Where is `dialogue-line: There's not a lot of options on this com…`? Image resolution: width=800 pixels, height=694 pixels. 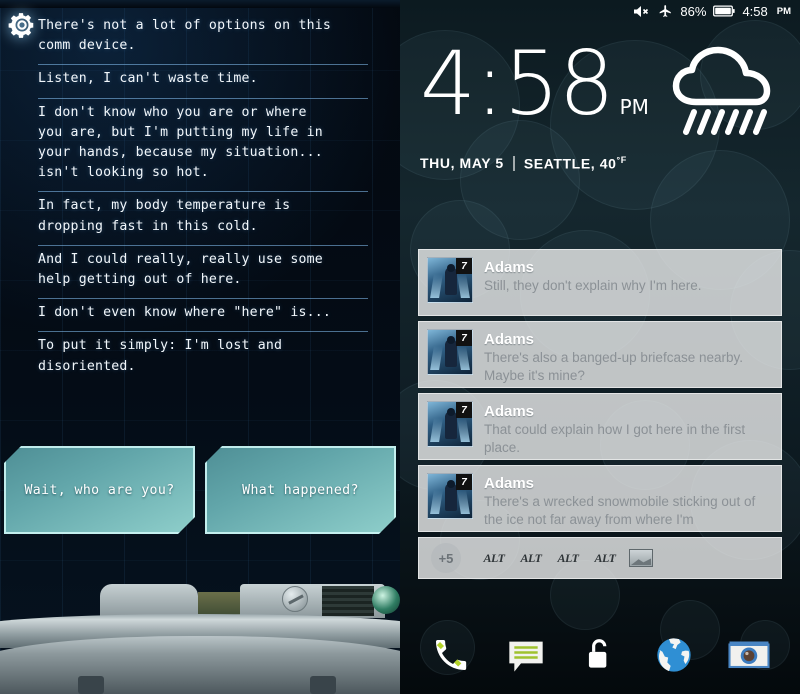 dialogue-line: There's not a lot of options on this com… is located at coordinates (185, 36).